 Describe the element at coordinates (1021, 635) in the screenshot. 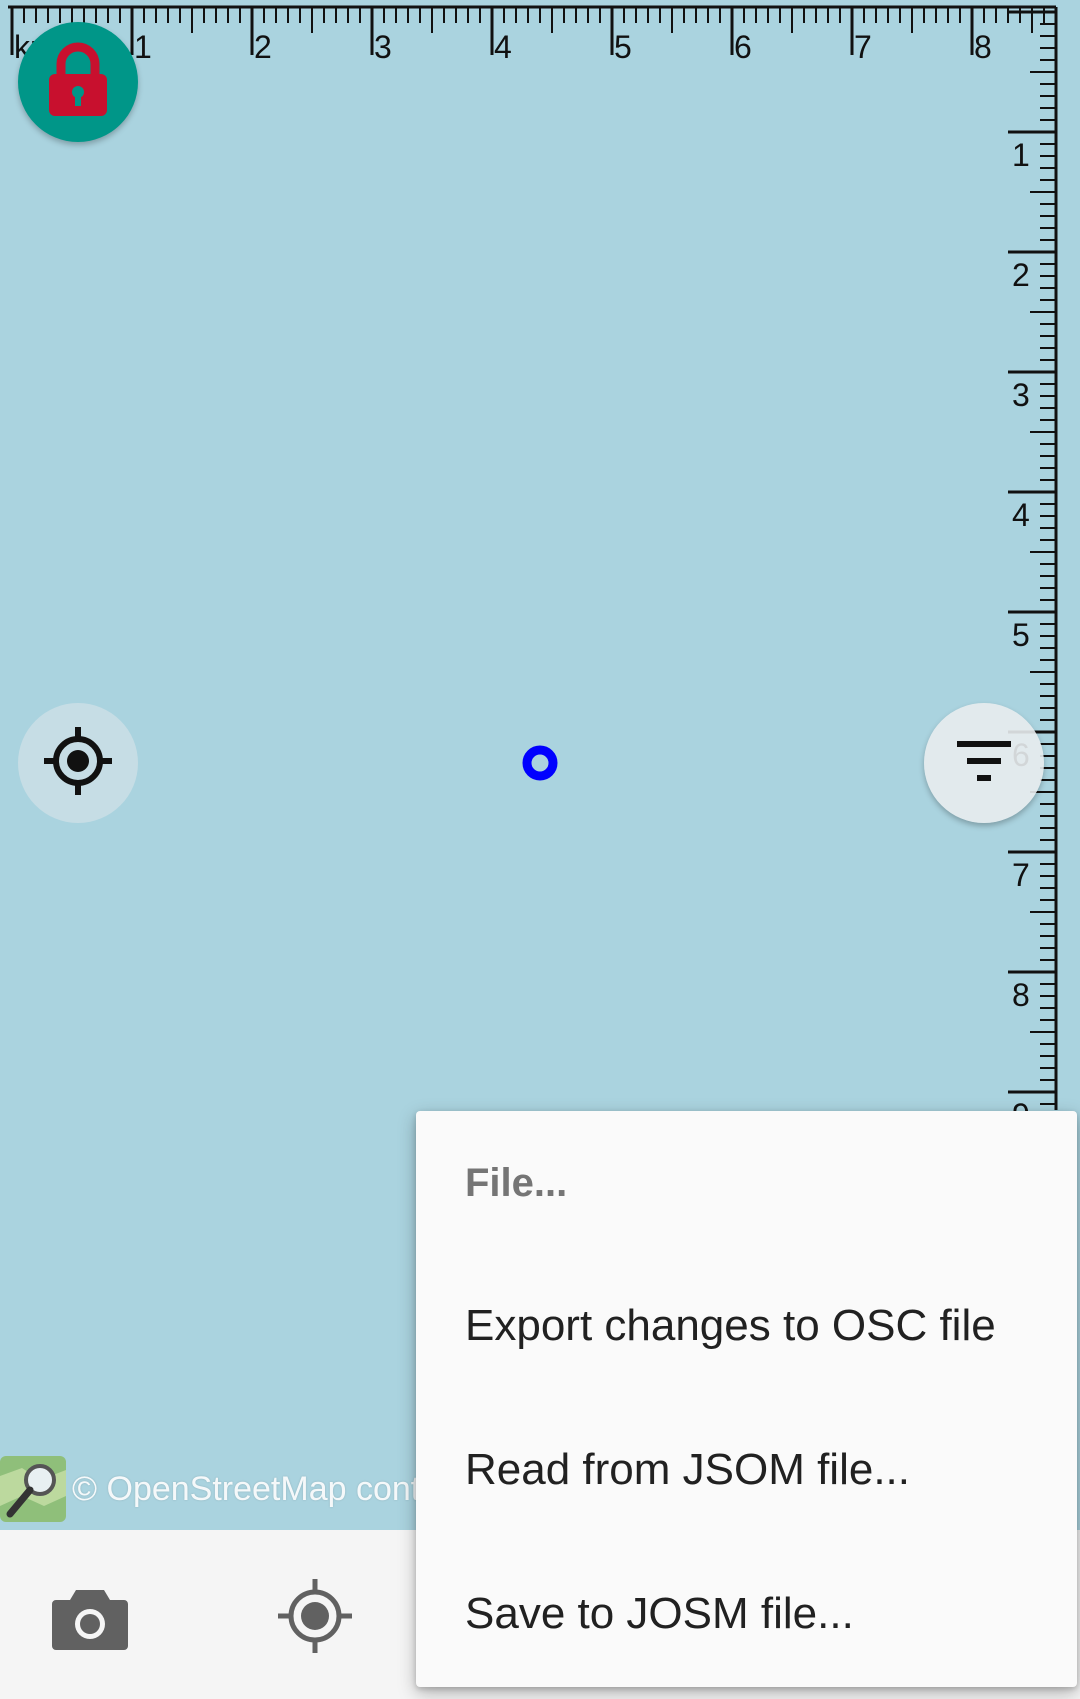

I see `ruler-right-label: 5` at that location.